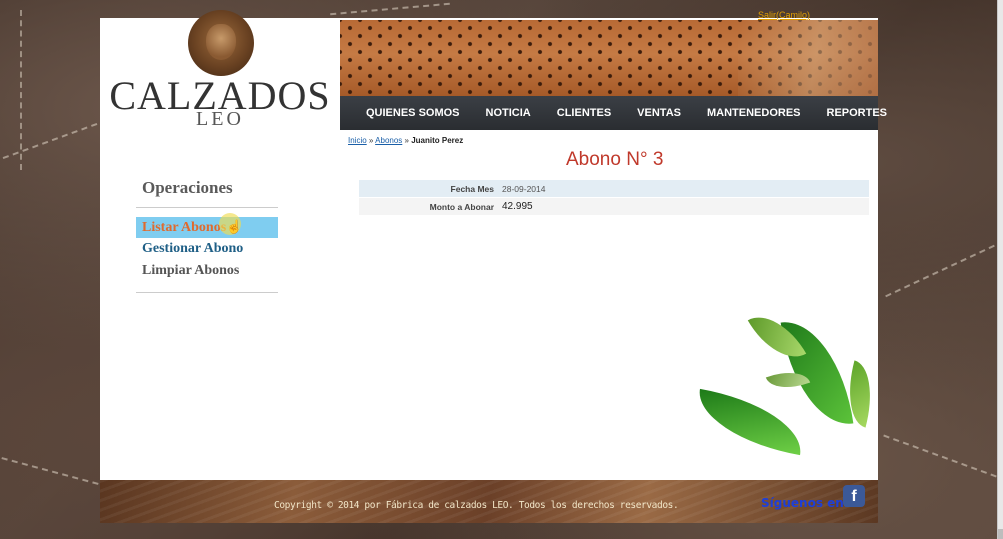 The width and height of the screenshot is (1003, 539). What do you see at coordinates (609, 58) in the screenshot?
I see `header-banner` at bounding box center [609, 58].